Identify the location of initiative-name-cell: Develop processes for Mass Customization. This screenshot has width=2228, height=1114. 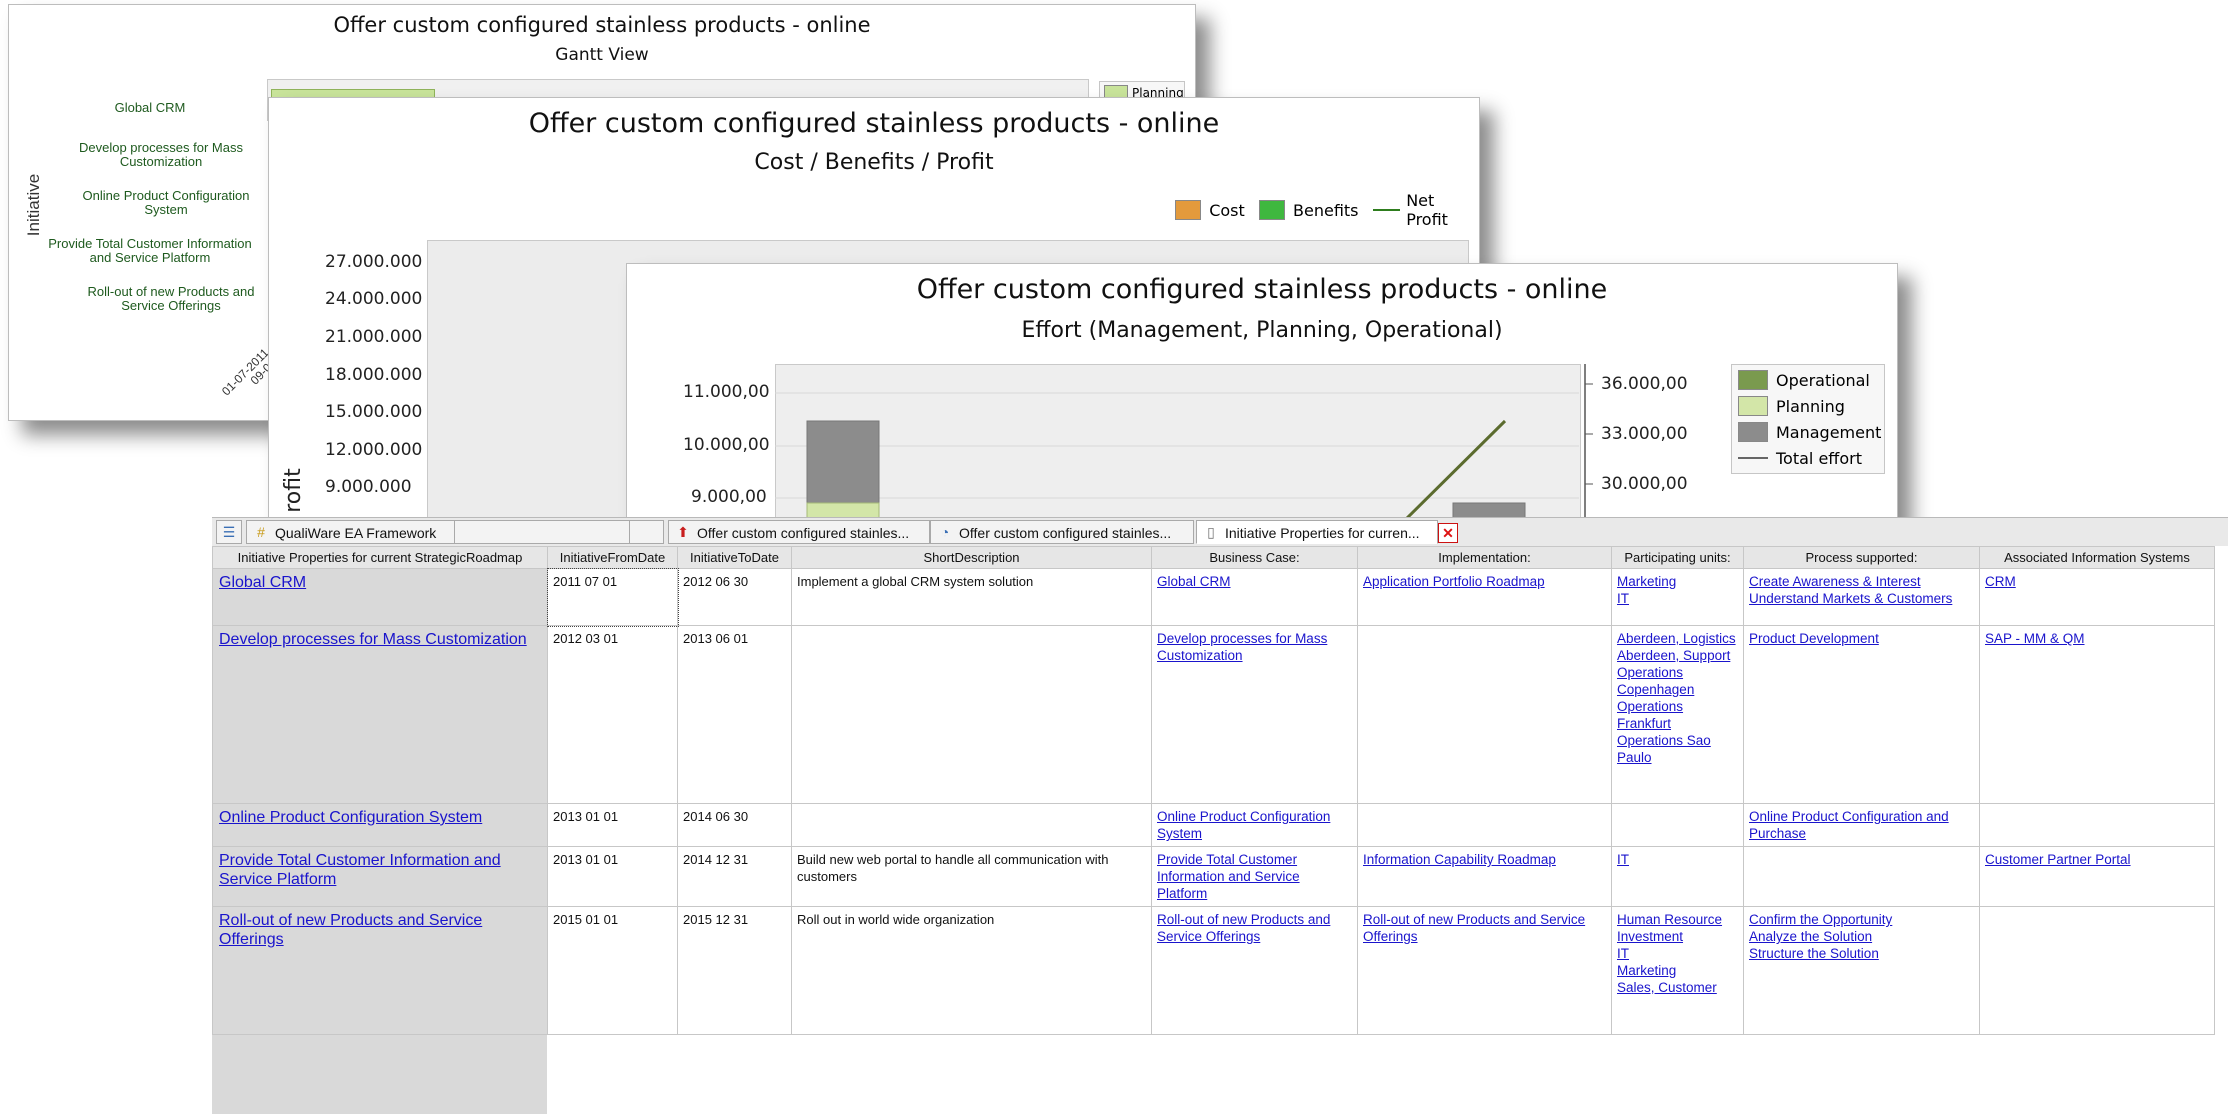
(380, 714).